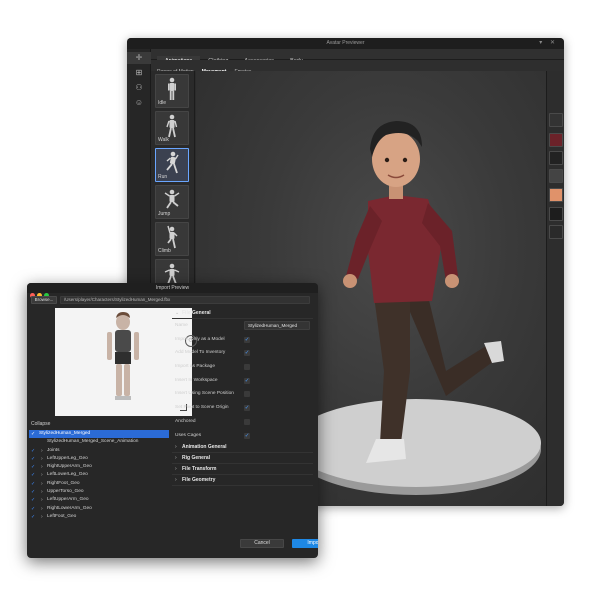 This screenshot has width=600, height=600. I want to click on property-name: Name StylizedHuman_Merged, so click(242, 326).